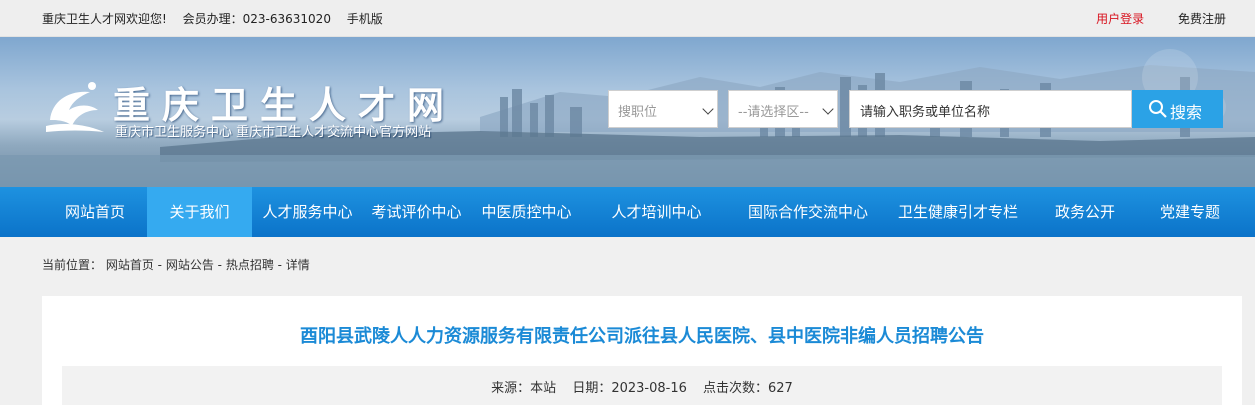  I want to click on login-link: 用户登录, so click(1120, 19).